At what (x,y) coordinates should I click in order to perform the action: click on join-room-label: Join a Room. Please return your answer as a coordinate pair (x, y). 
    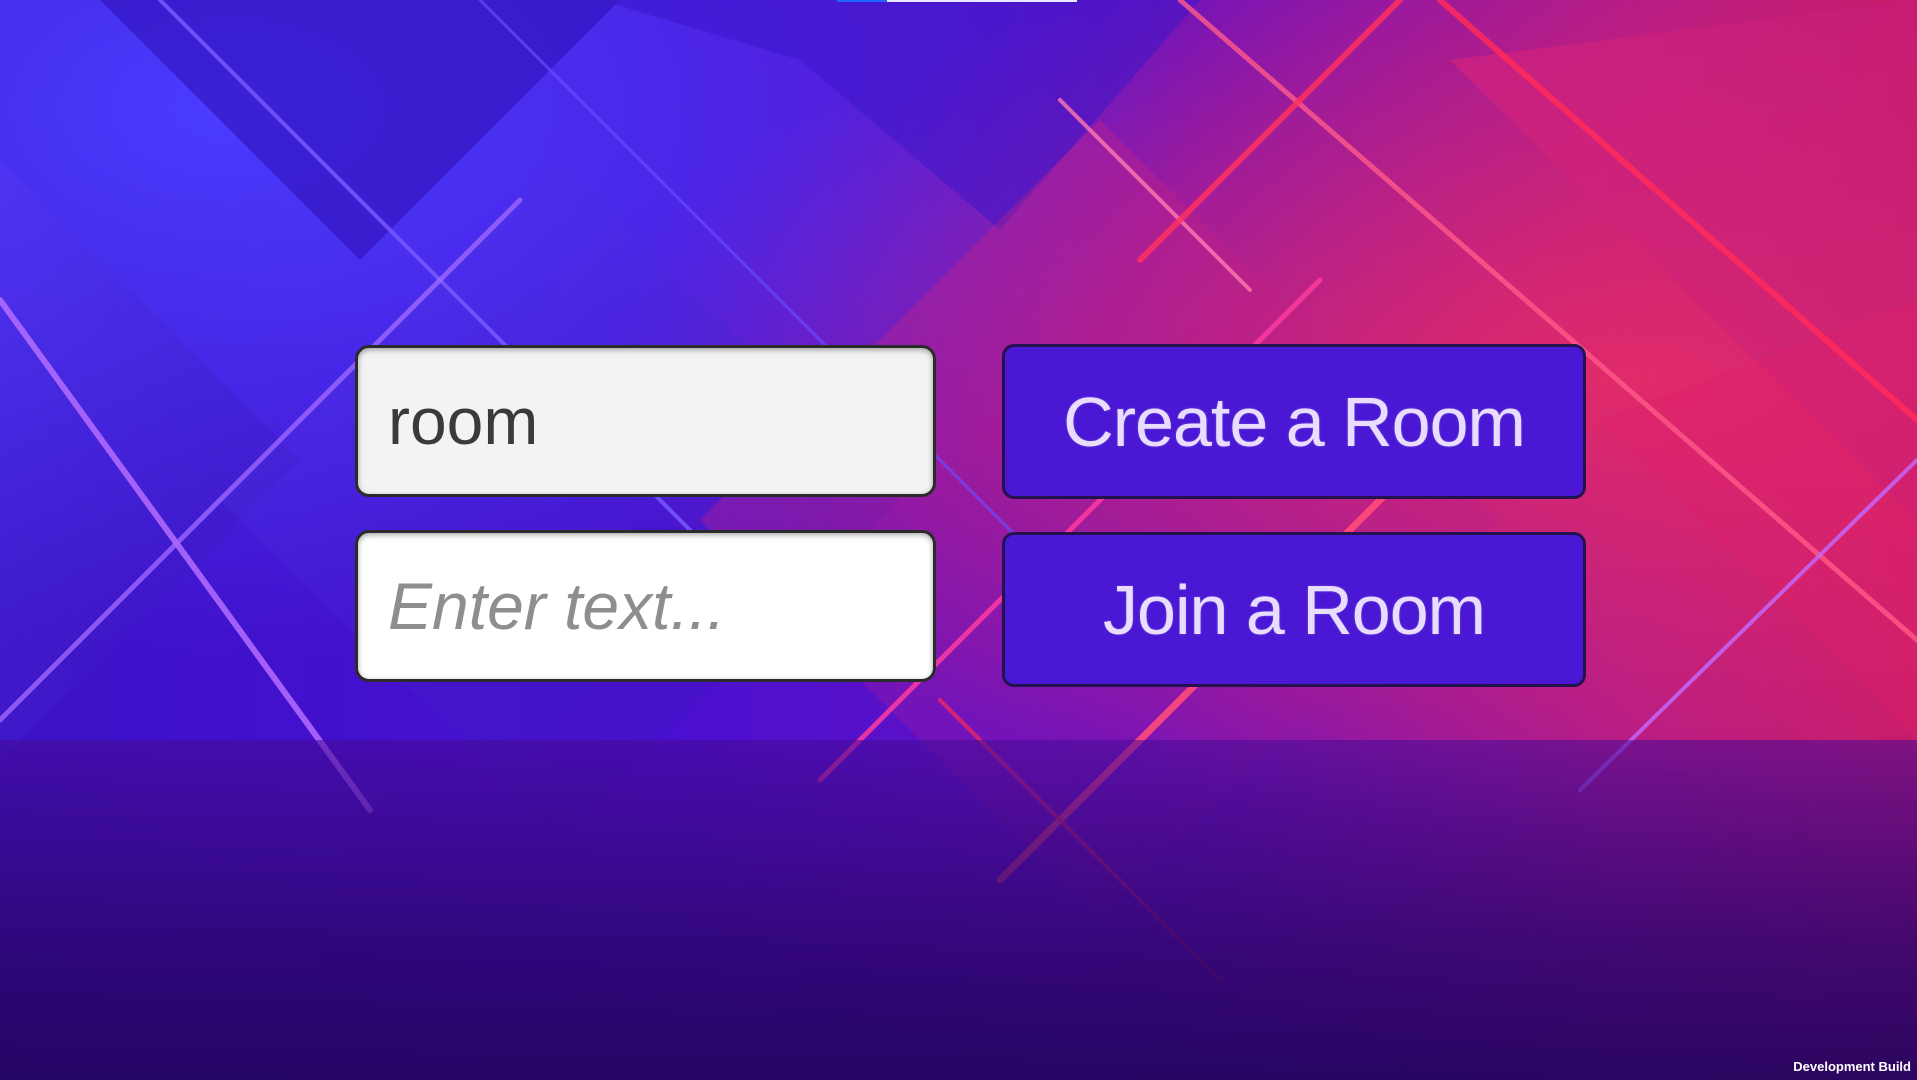
    Looking at the image, I should click on (1294, 609).